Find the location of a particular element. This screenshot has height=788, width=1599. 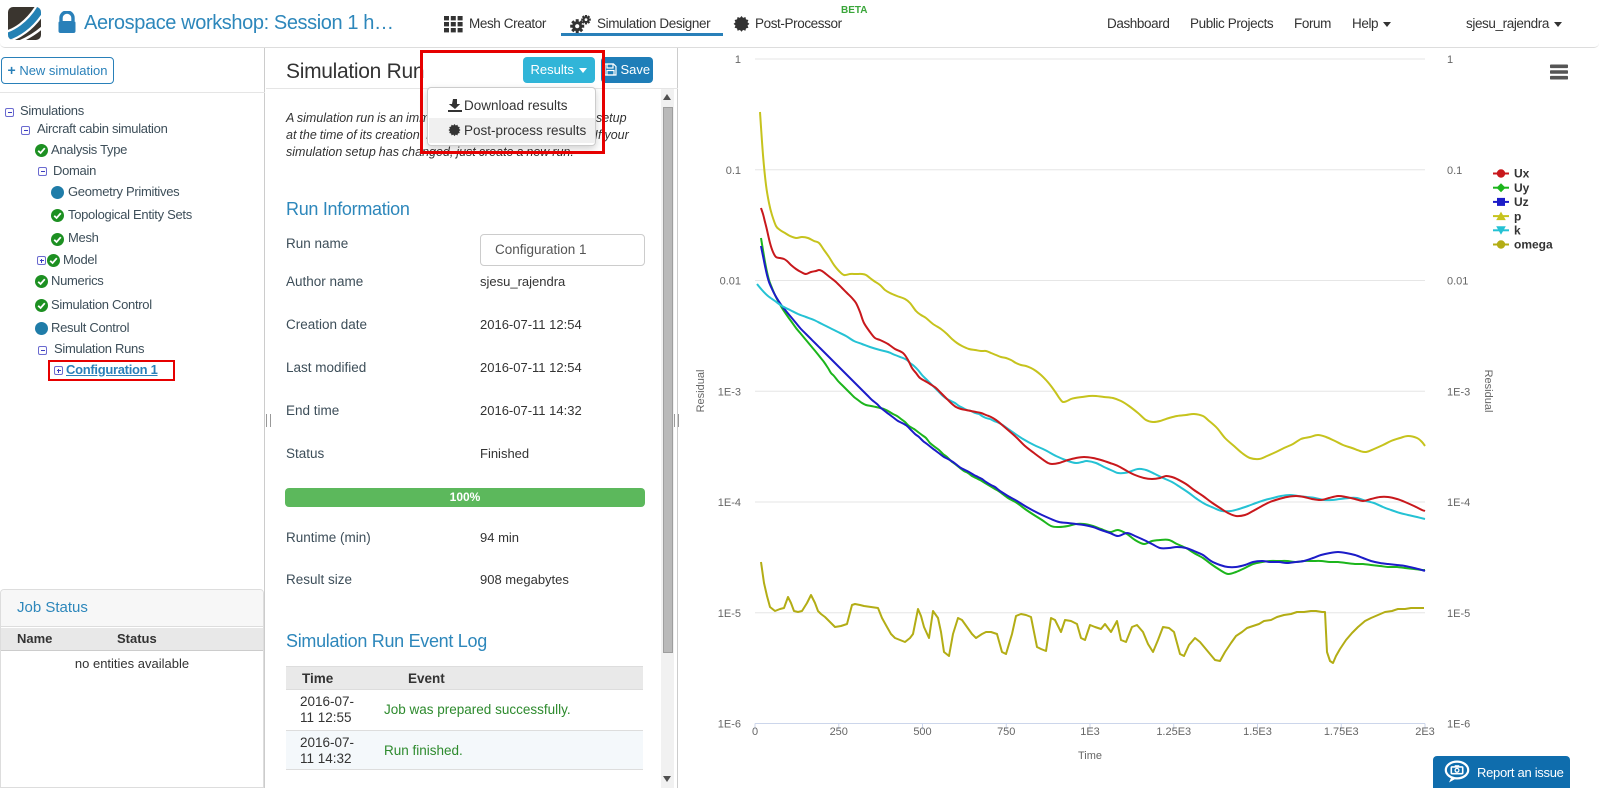

svg-text: 1.75E3 is located at coordinates (1341, 732).